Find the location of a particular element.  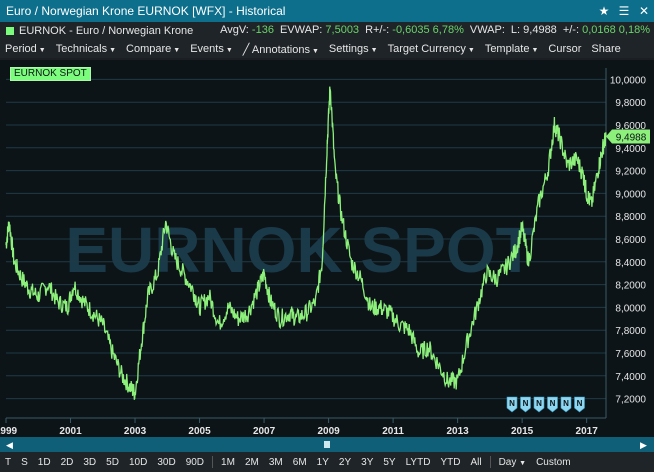

btn-1y: 1Y is located at coordinates (323, 462).